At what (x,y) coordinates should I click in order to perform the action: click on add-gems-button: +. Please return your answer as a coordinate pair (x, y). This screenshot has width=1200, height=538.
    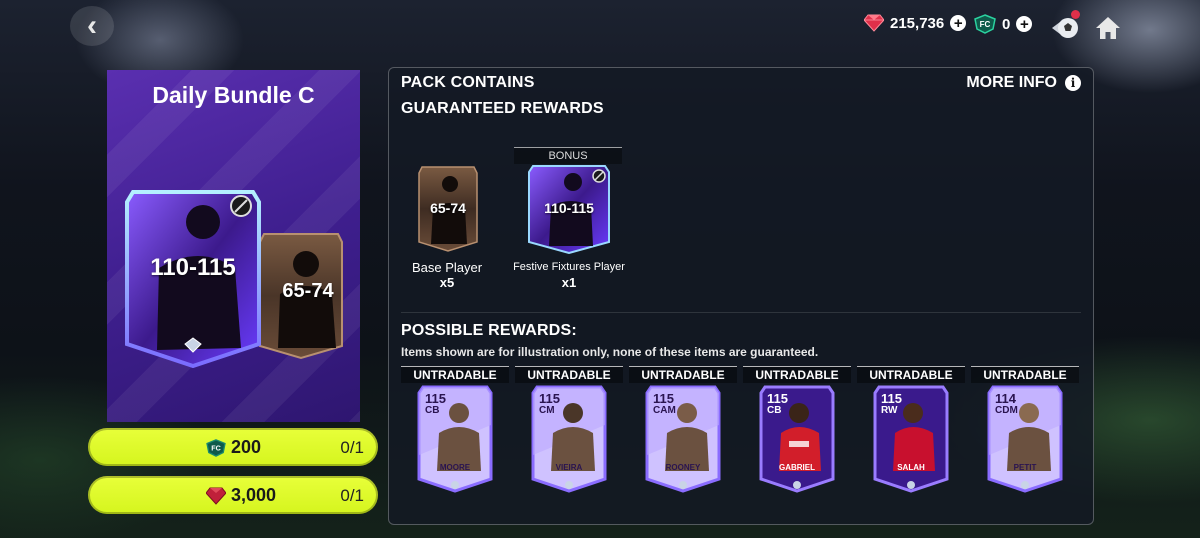
    Looking at the image, I should click on (958, 23).